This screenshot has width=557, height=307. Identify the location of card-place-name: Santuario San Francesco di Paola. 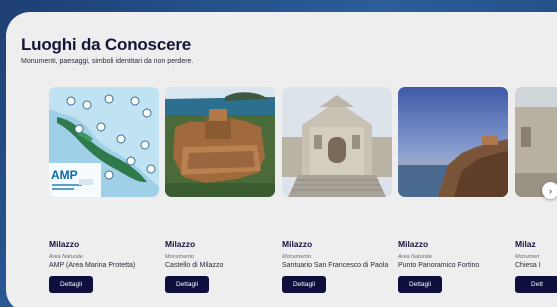
(335, 265).